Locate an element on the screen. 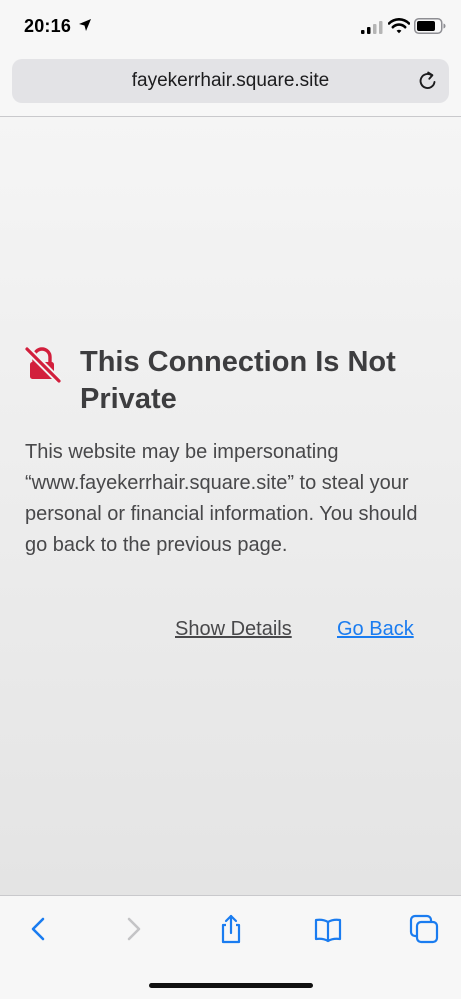 The height and width of the screenshot is (999, 461). cellular-signal-icon is located at coordinates (372, 27).